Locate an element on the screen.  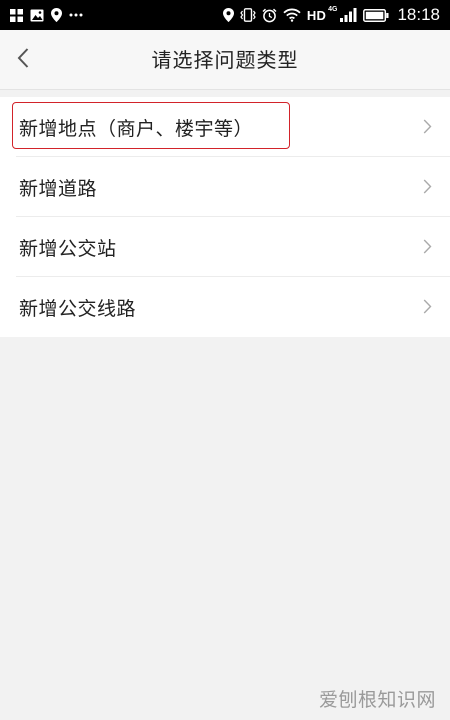
network-type: 4G is located at coordinates (333, 9).